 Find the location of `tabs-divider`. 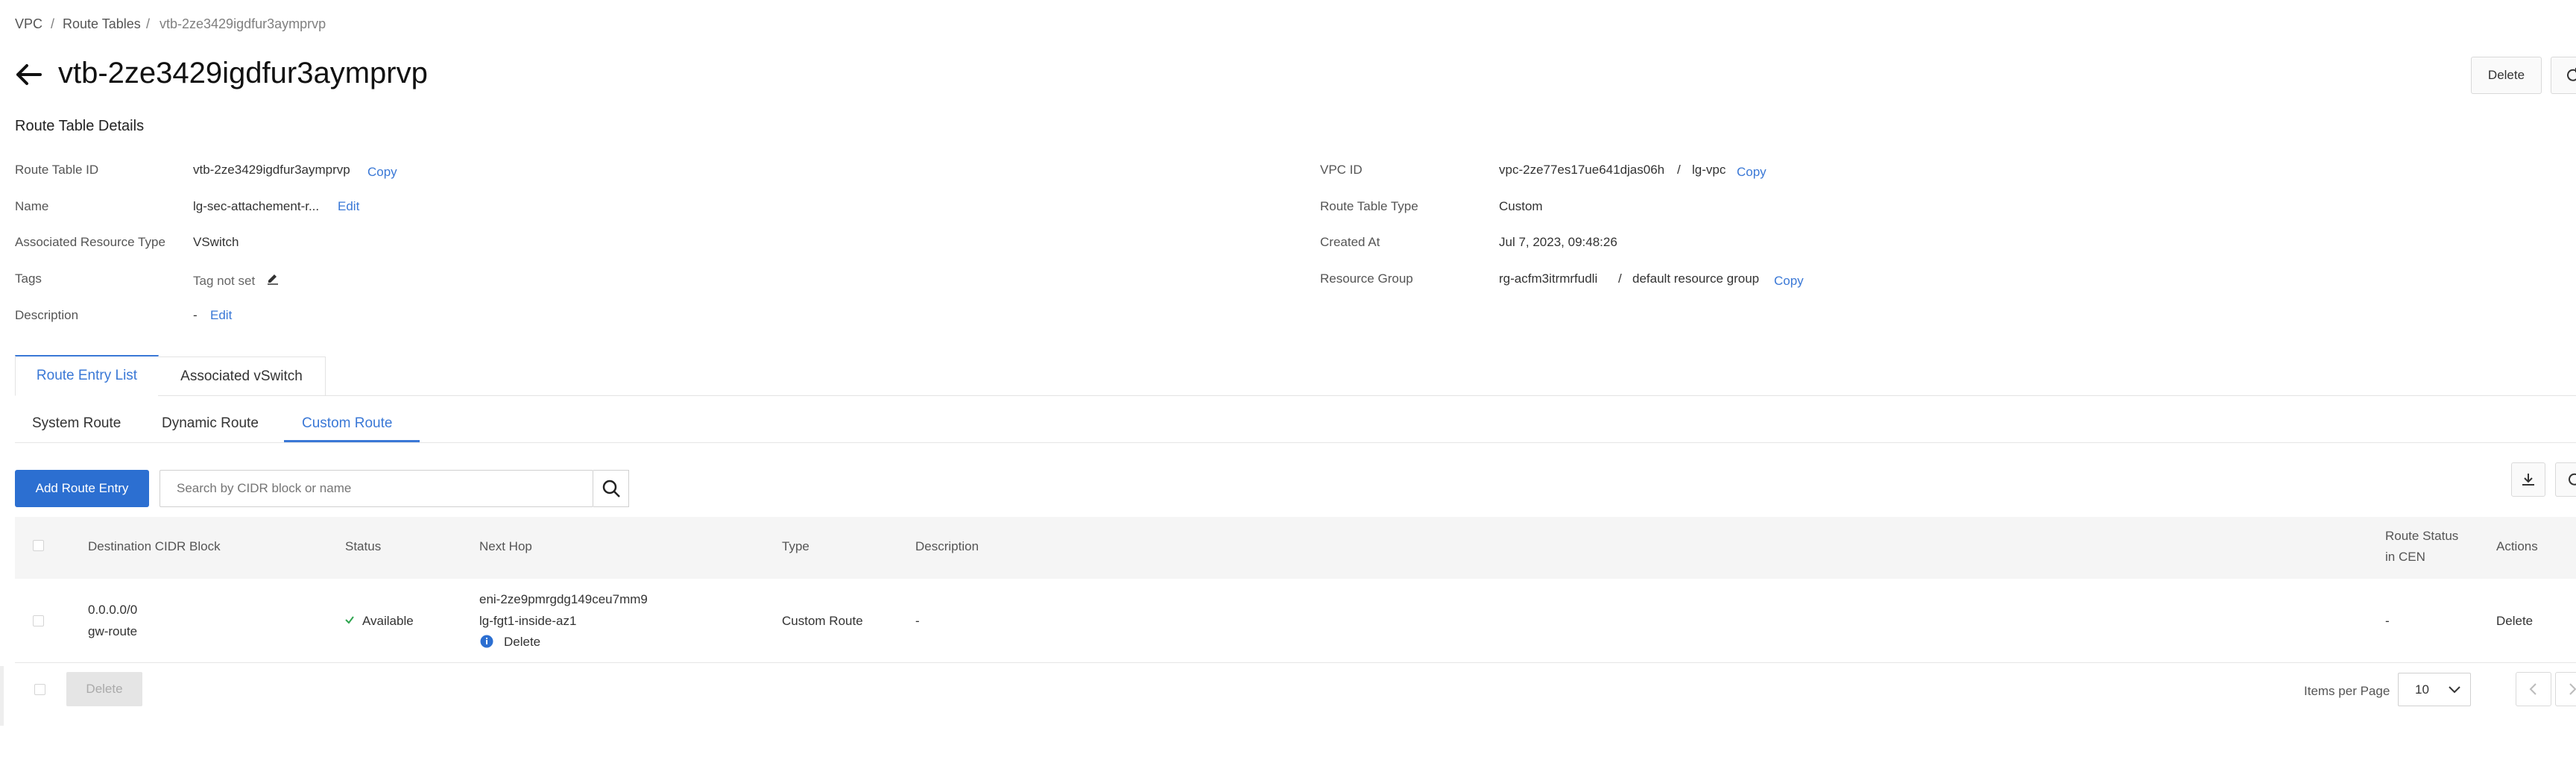

tabs-divider is located at coordinates (1295, 395).